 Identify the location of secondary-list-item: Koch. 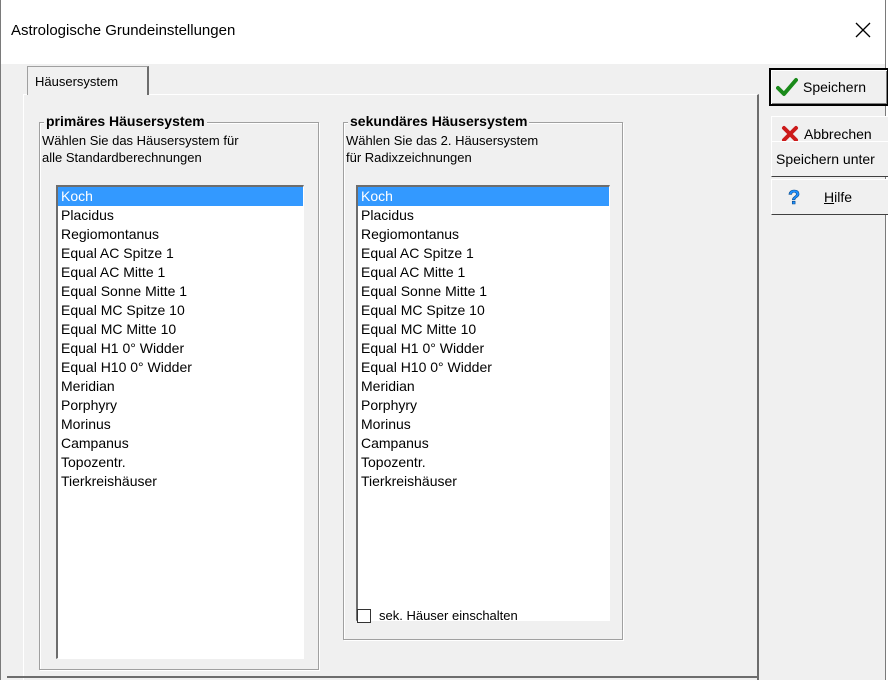
(483, 196).